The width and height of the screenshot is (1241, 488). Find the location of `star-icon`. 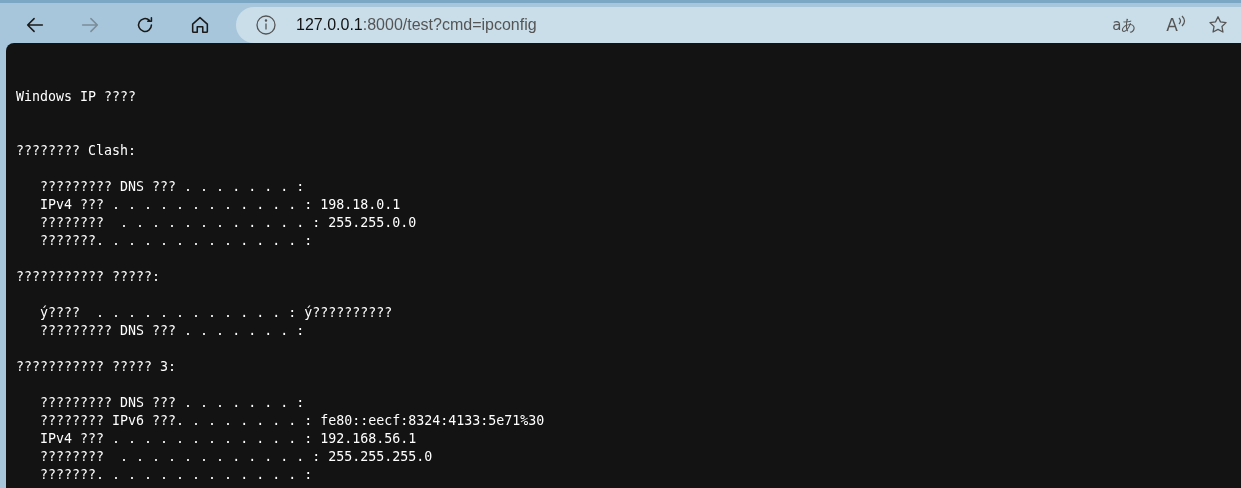

star-icon is located at coordinates (1218, 25).